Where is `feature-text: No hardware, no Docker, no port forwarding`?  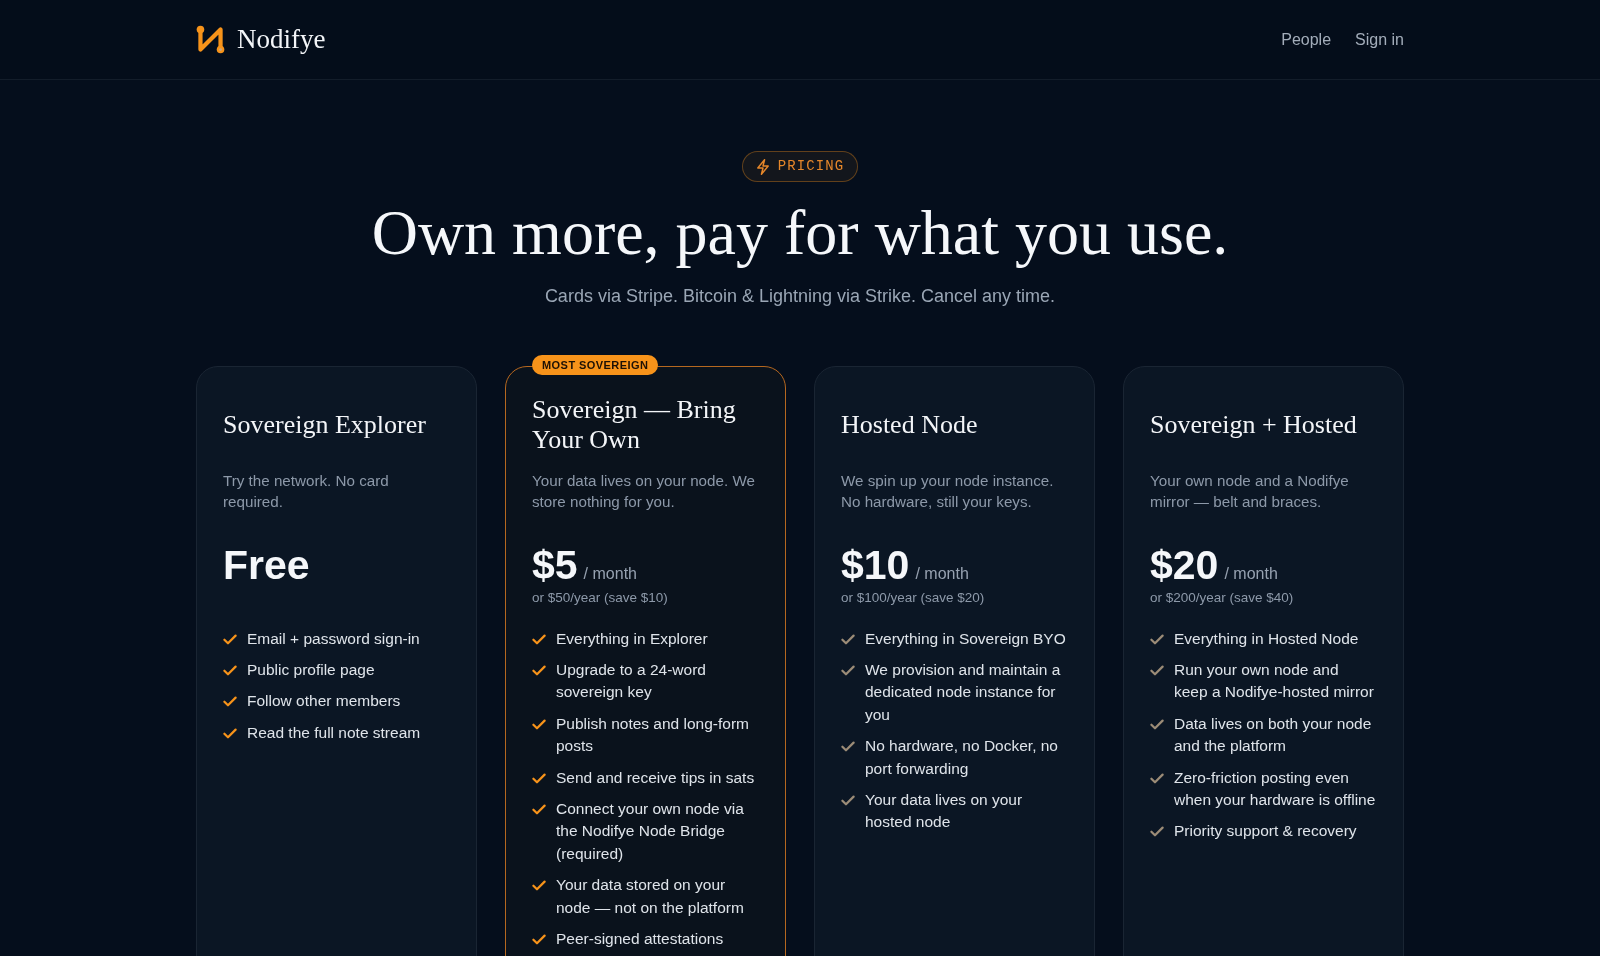
feature-text: No hardware, no Docker, no port forwarding is located at coordinates (962, 757).